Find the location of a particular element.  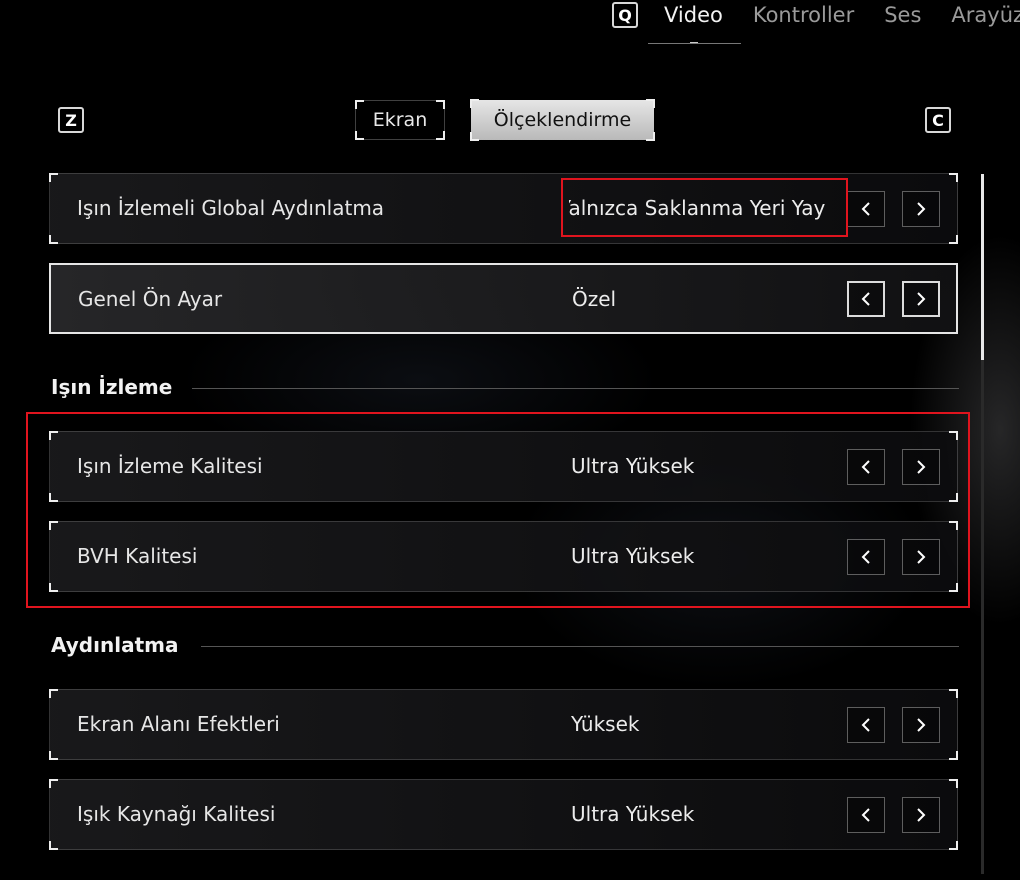

setting-value: Yüksek is located at coordinates (605, 724).